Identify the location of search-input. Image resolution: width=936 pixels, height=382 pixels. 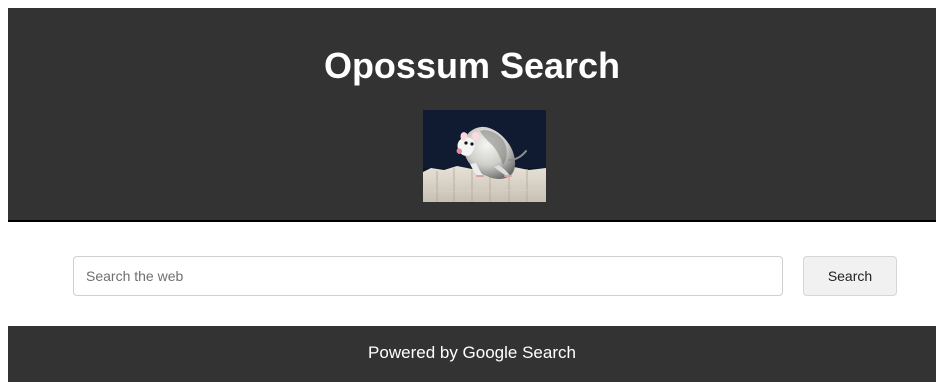
(428, 276).